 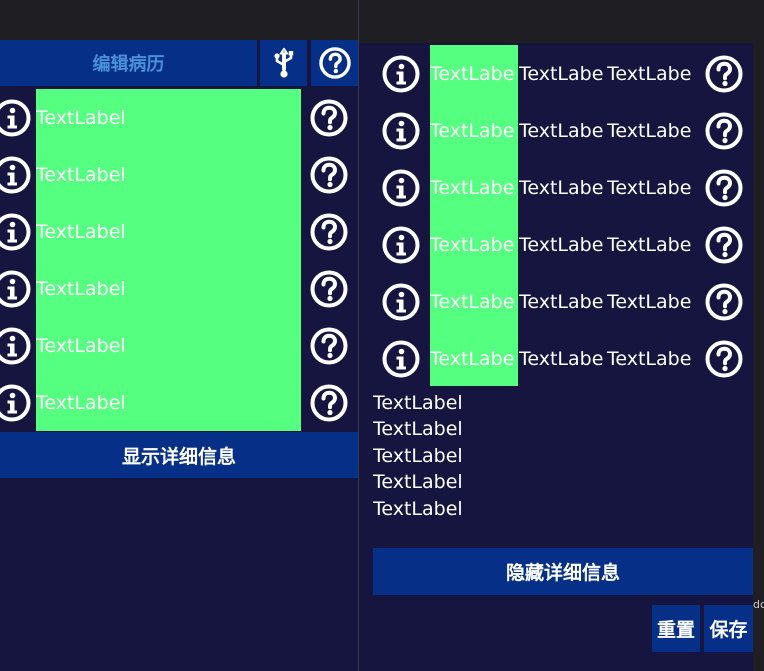 What do you see at coordinates (728, 628) in the screenshot?
I see `save-button: 保存` at bounding box center [728, 628].